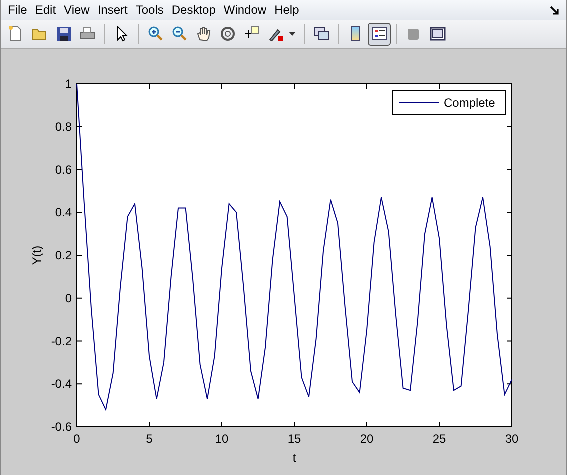 The width and height of the screenshot is (567, 475). Describe the element at coordinates (37, 256) in the screenshot. I see `y-axis-label: Y(t)` at that location.